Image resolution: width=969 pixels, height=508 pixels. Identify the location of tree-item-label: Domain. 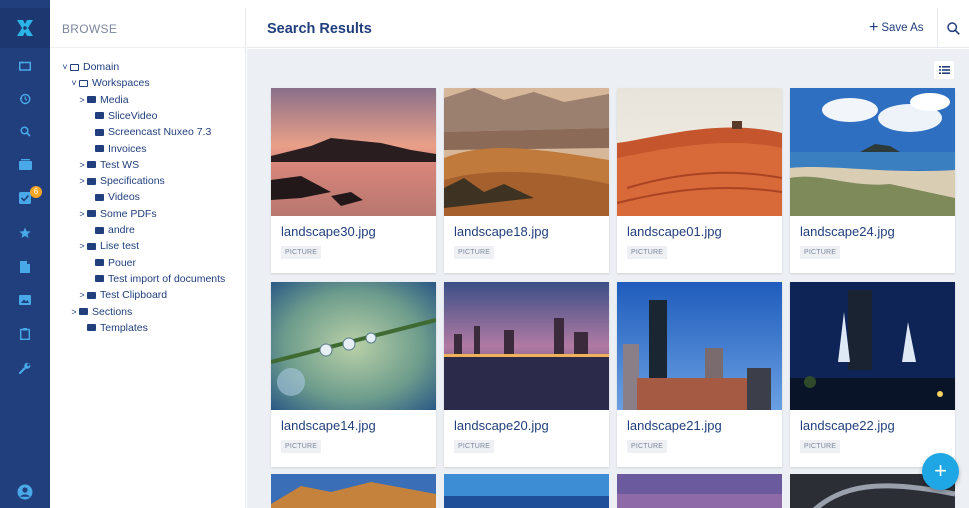
(101, 67).